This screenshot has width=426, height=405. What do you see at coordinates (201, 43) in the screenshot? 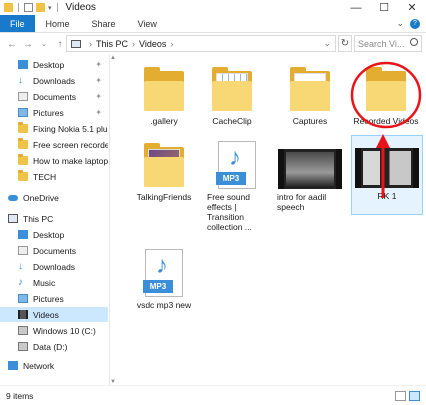
I see `address-bar: › This PC › Videos › ⌄` at bounding box center [201, 43].